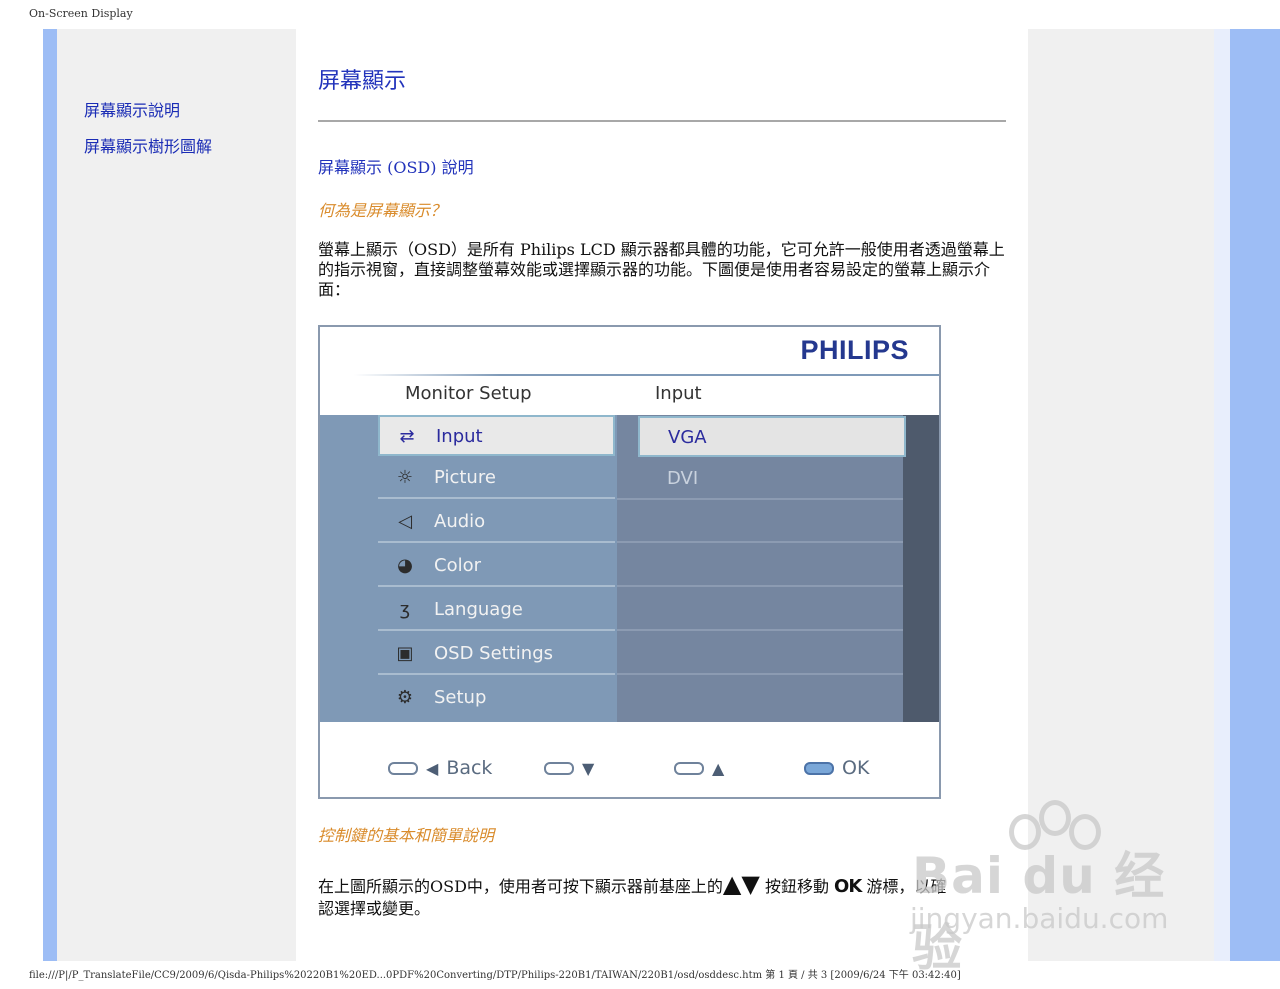 The width and height of the screenshot is (1280, 989). What do you see at coordinates (50, 495) in the screenshot?
I see `left-blue-bar` at bounding box center [50, 495].